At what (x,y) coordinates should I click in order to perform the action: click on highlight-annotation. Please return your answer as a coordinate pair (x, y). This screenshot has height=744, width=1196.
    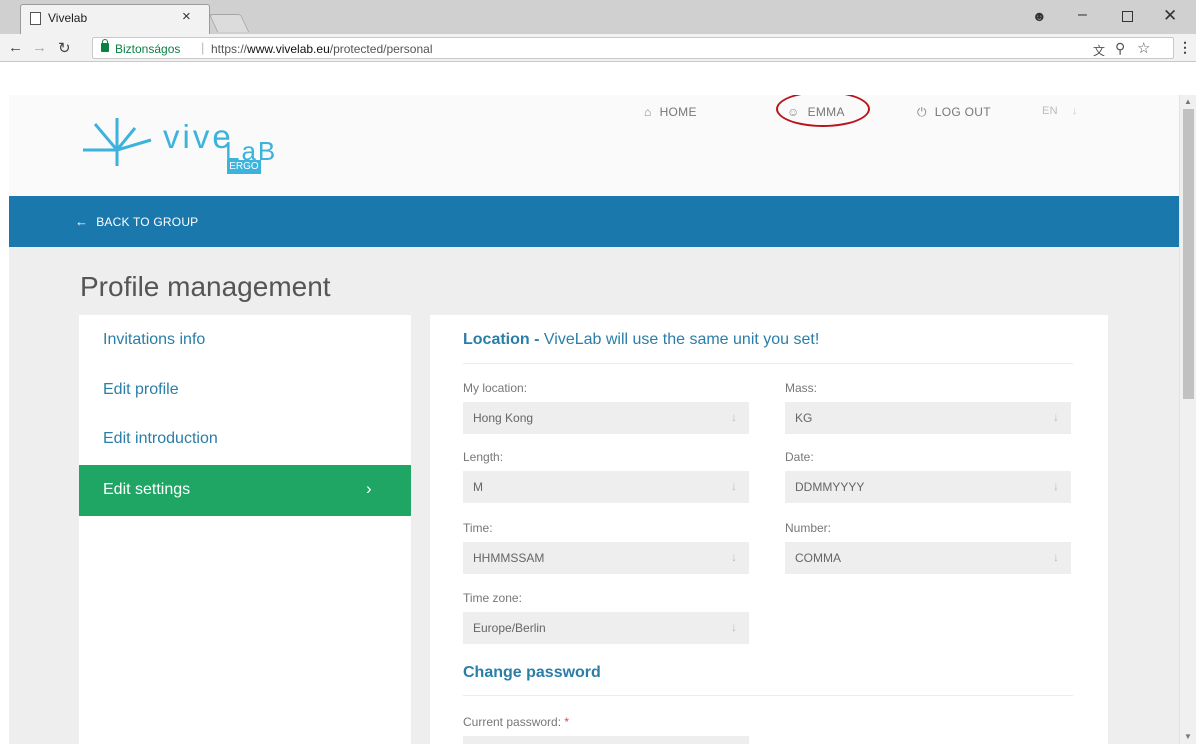
    Looking at the image, I should click on (823, 111).